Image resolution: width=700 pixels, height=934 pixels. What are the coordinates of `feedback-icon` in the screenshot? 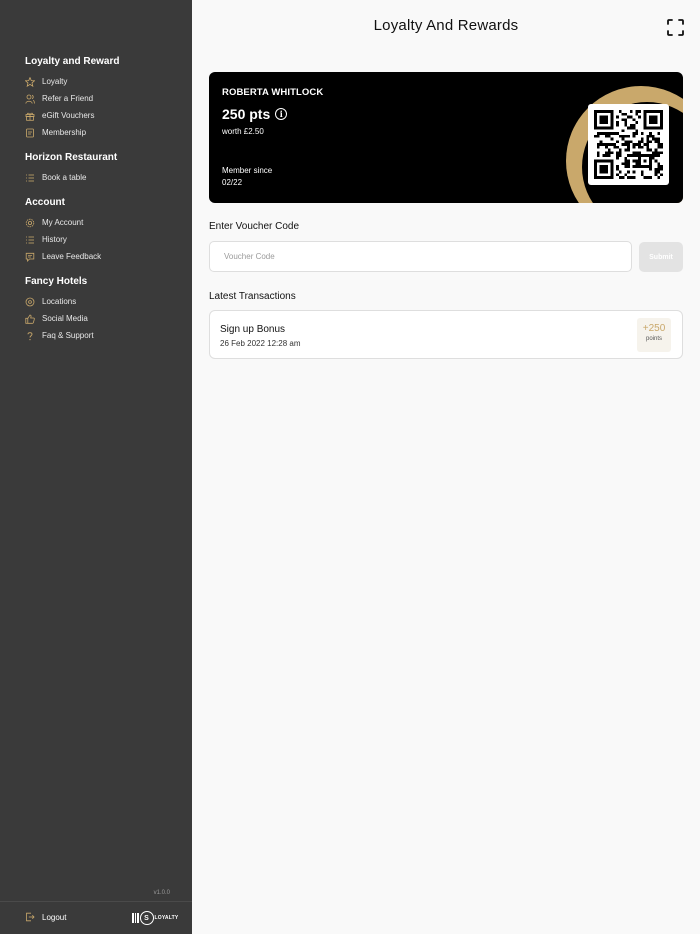 It's located at (30, 257).